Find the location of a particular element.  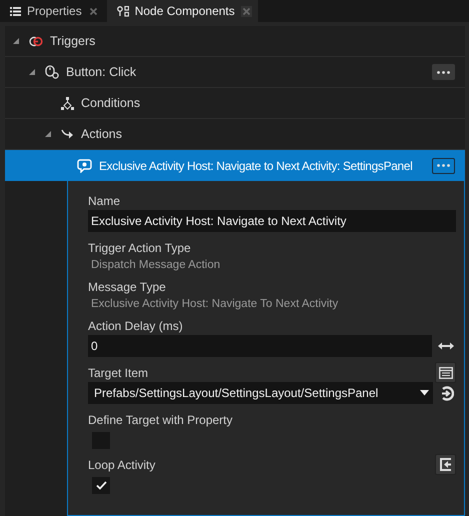

text-field: 0 is located at coordinates (260, 346).